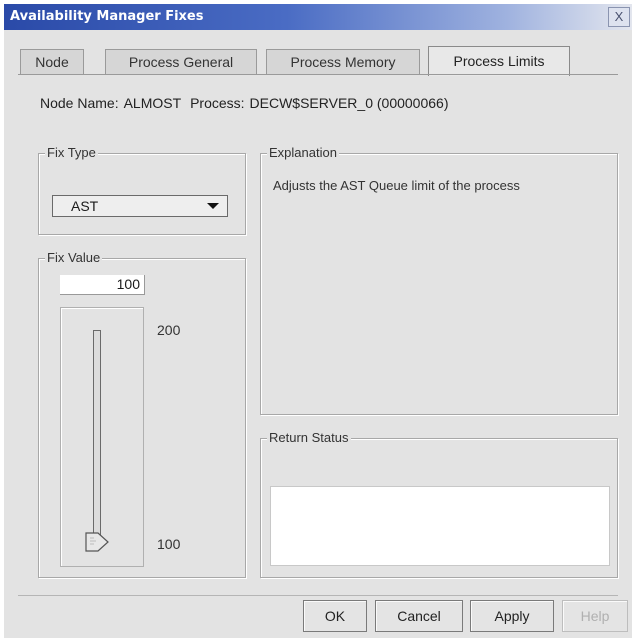  What do you see at coordinates (97, 435) in the screenshot?
I see `fix-value-slider` at bounding box center [97, 435].